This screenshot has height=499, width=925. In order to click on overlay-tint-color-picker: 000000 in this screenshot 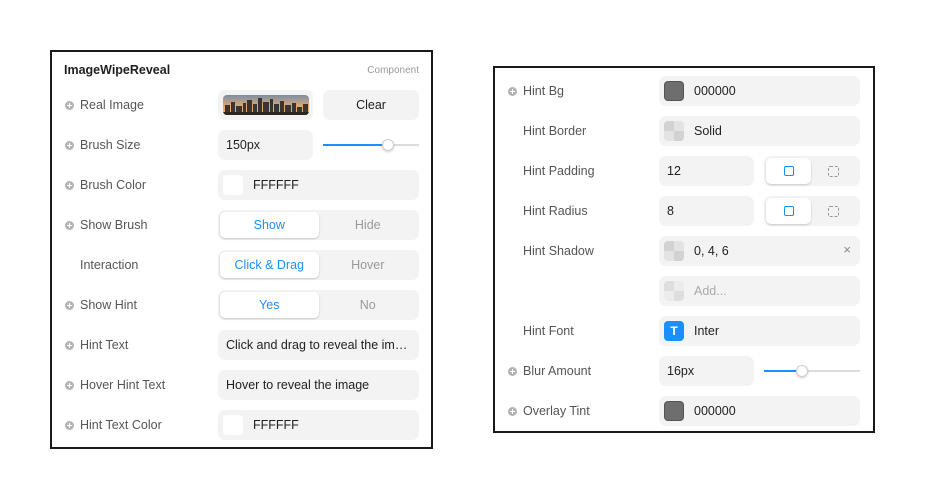, I will do `click(759, 411)`.